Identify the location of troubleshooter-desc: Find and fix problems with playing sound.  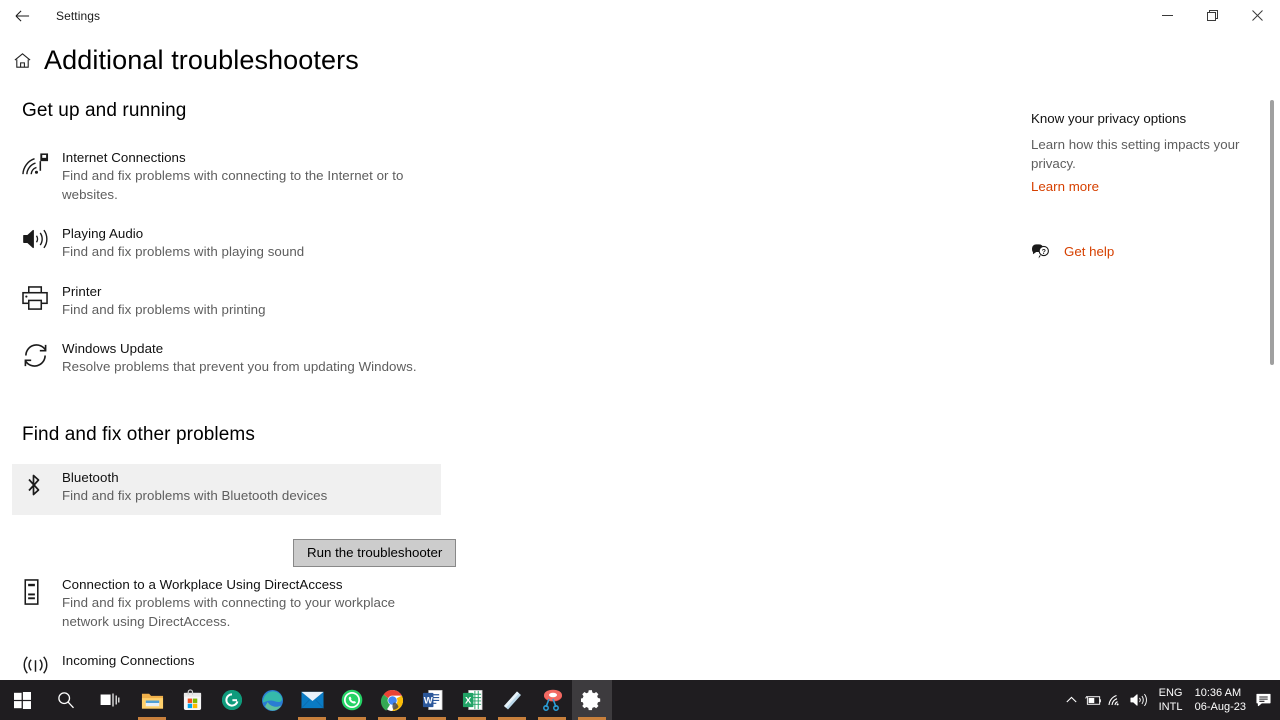
(183, 251).